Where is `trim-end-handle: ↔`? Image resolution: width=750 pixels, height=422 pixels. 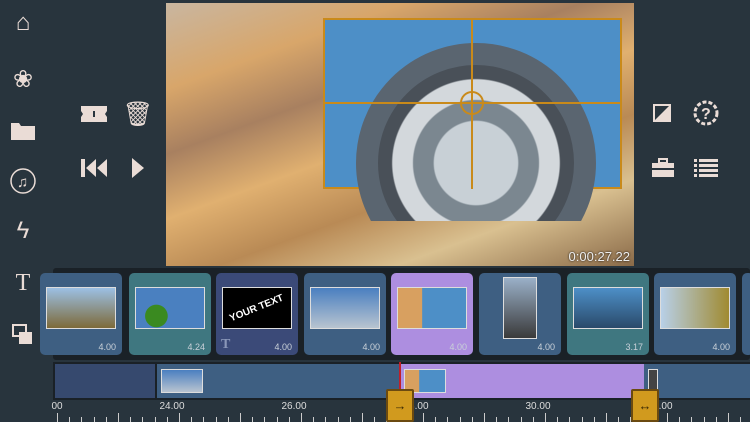 trim-end-handle: ↔ is located at coordinates (645, 405).